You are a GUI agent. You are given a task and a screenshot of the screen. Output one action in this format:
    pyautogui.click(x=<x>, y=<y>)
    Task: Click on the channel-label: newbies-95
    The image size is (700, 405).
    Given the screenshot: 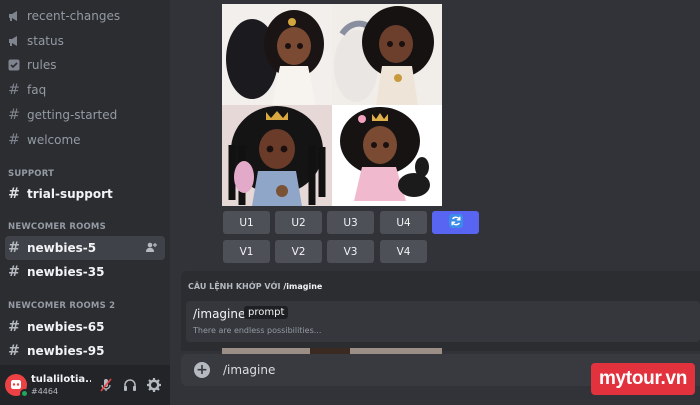 What is the action you would take?
    pyautogui.click(x=66, y=351)
    